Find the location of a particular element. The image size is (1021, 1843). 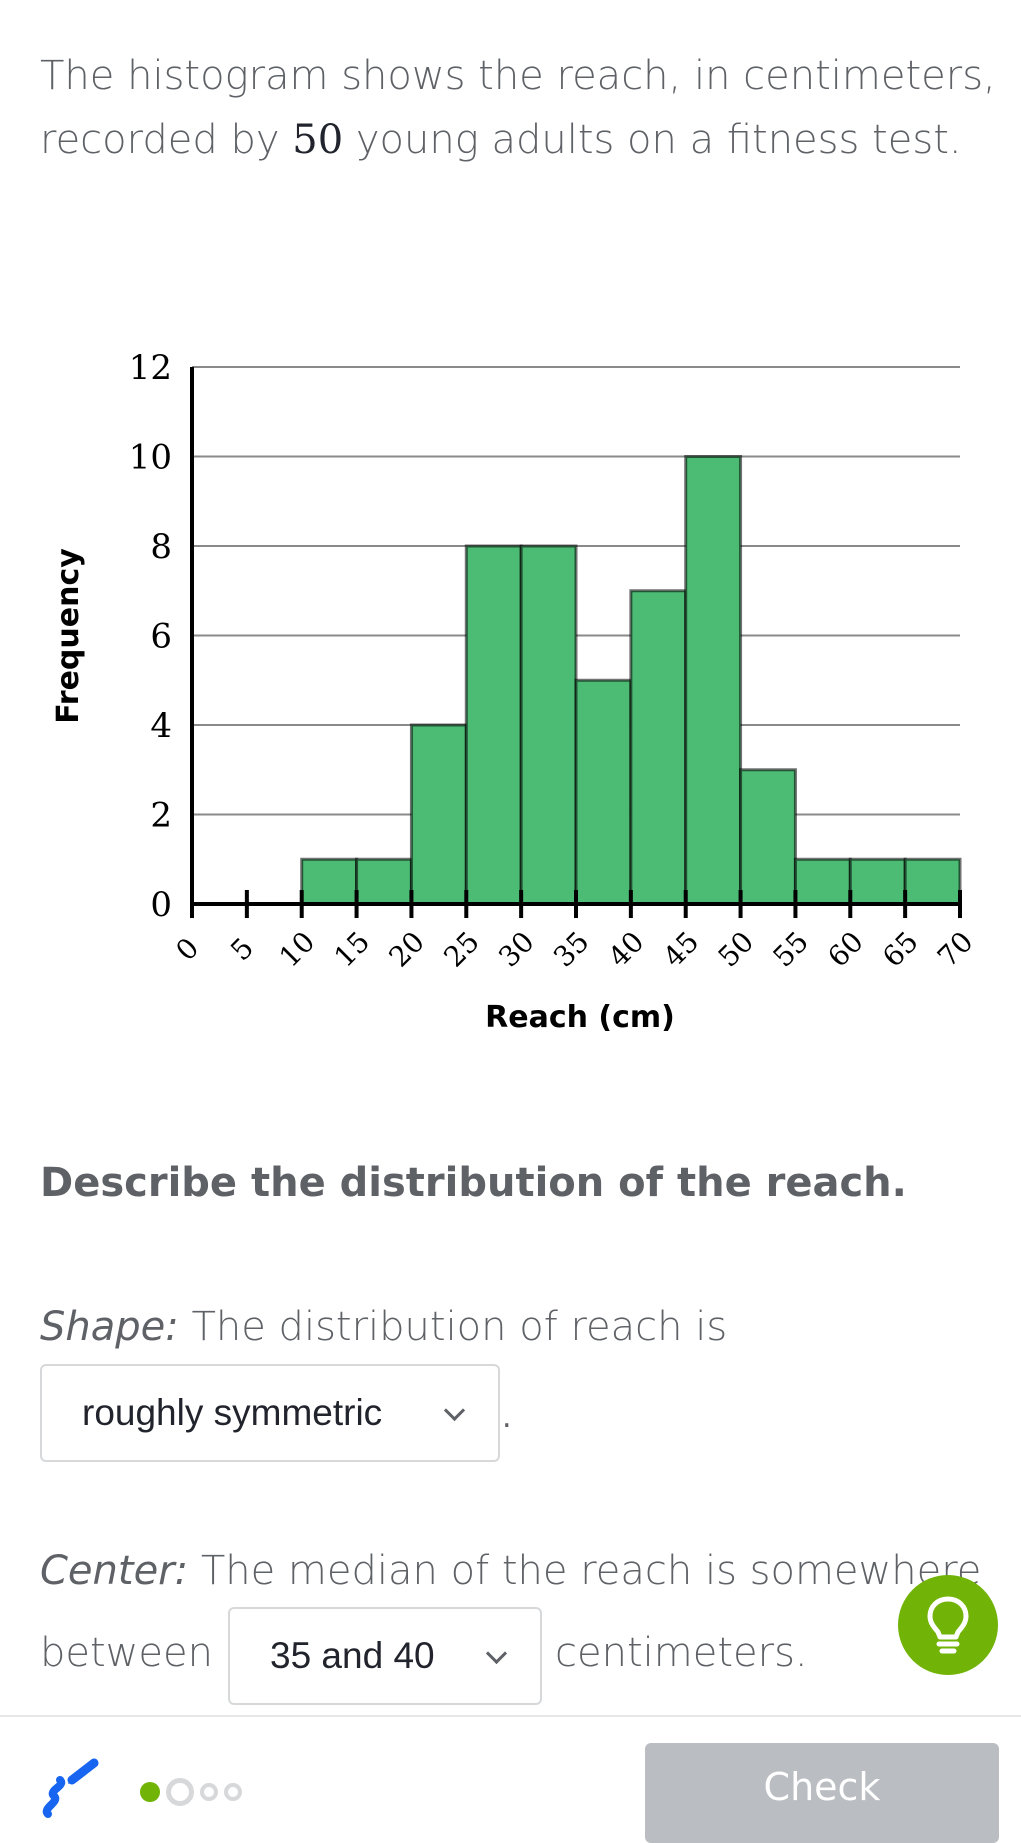

y-tick-label: 6 is located at coordinates (161, 637).